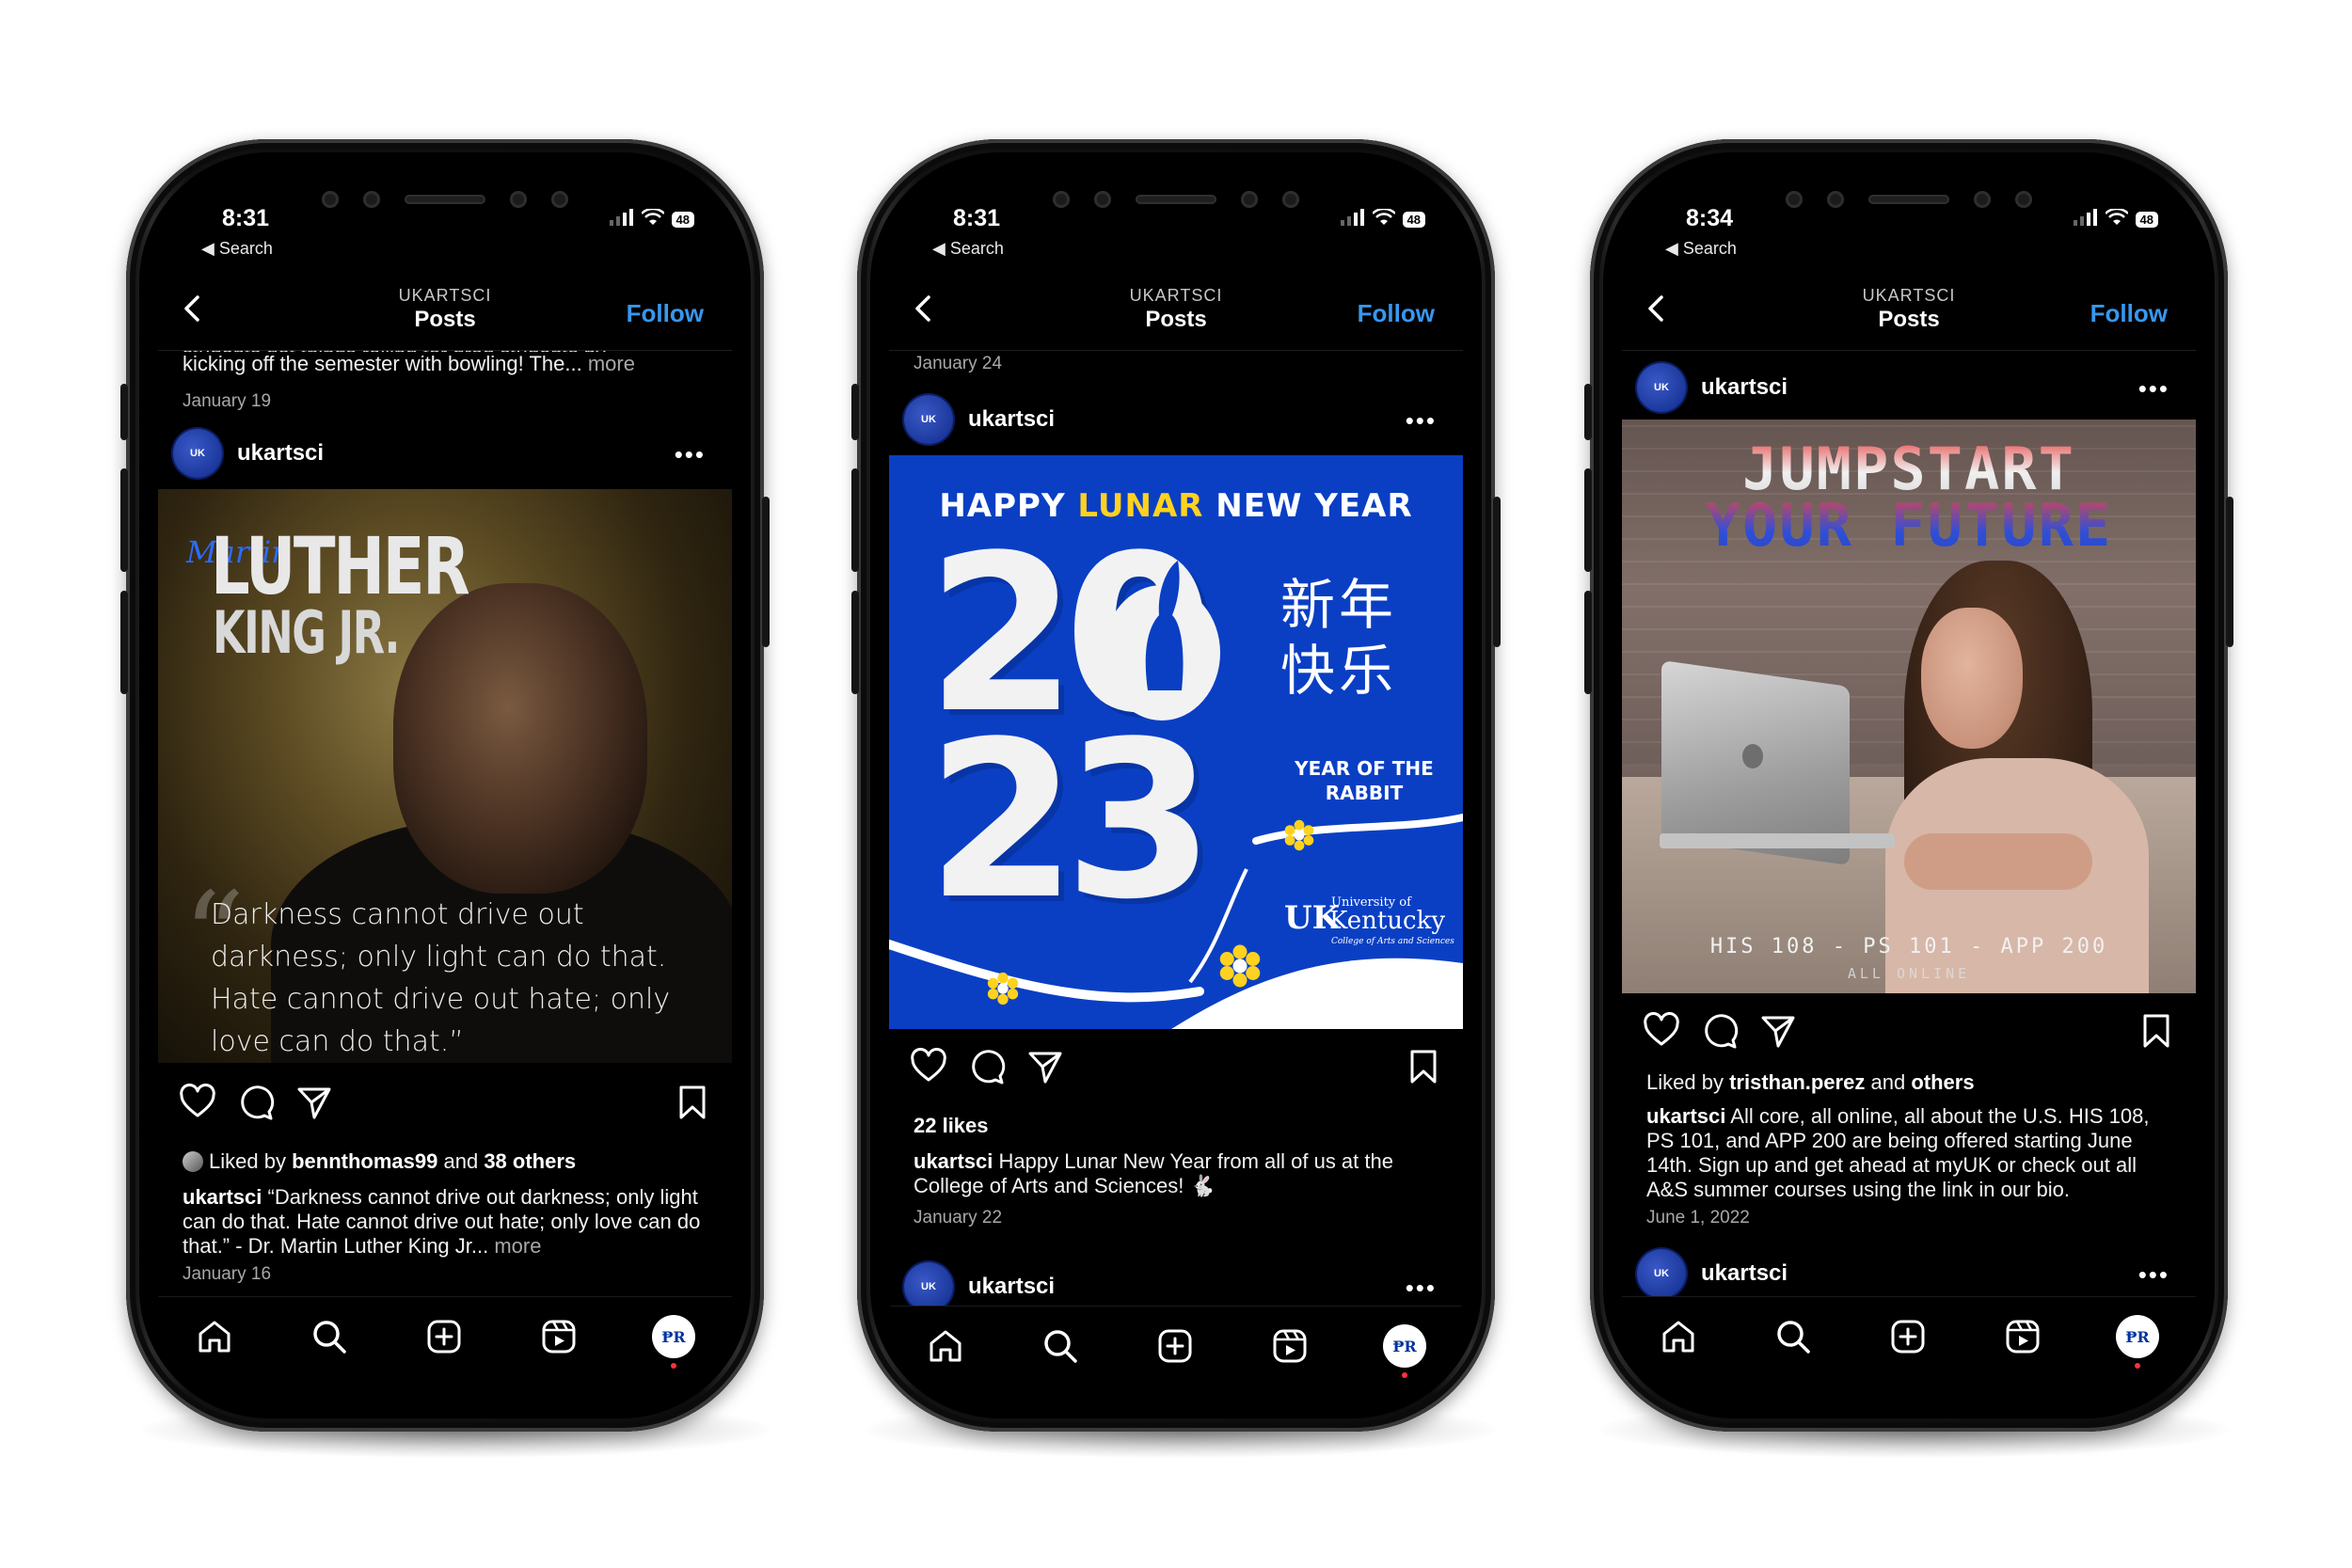 The height and width of the screenshot is (1568, 2352). What do you see at coordinates (306, 632) in the screenshot?
I see `image-title-line2: KING JR.` at bounding box center [306, 632].